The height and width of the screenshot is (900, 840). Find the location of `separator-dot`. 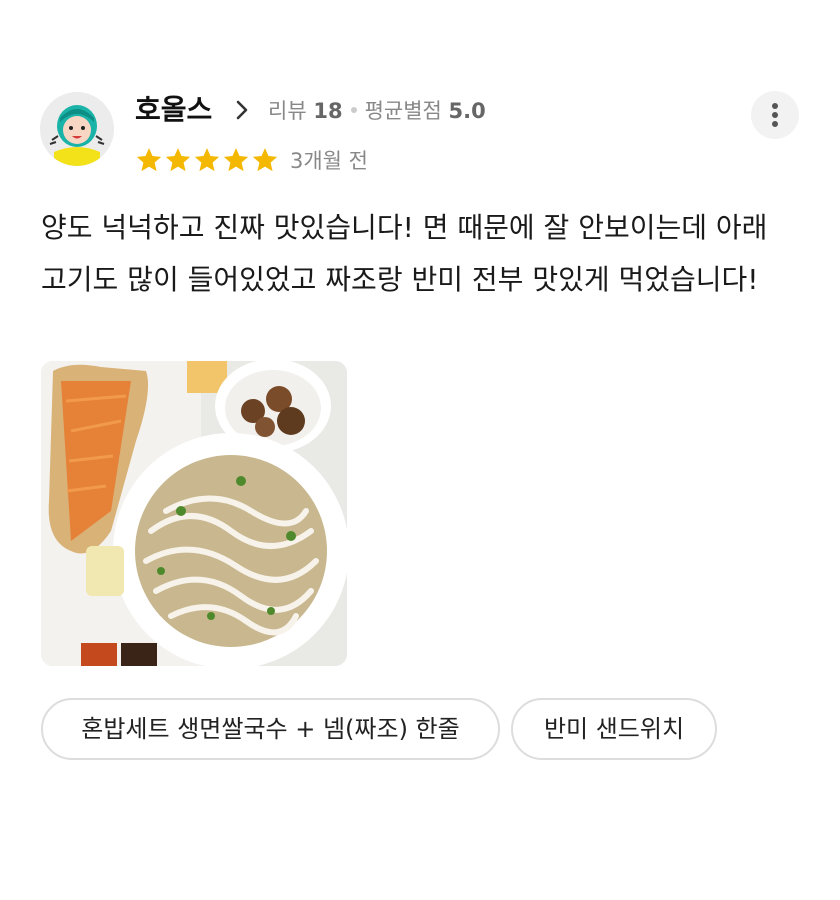

separator-dot is located at coordinates (353, 110).